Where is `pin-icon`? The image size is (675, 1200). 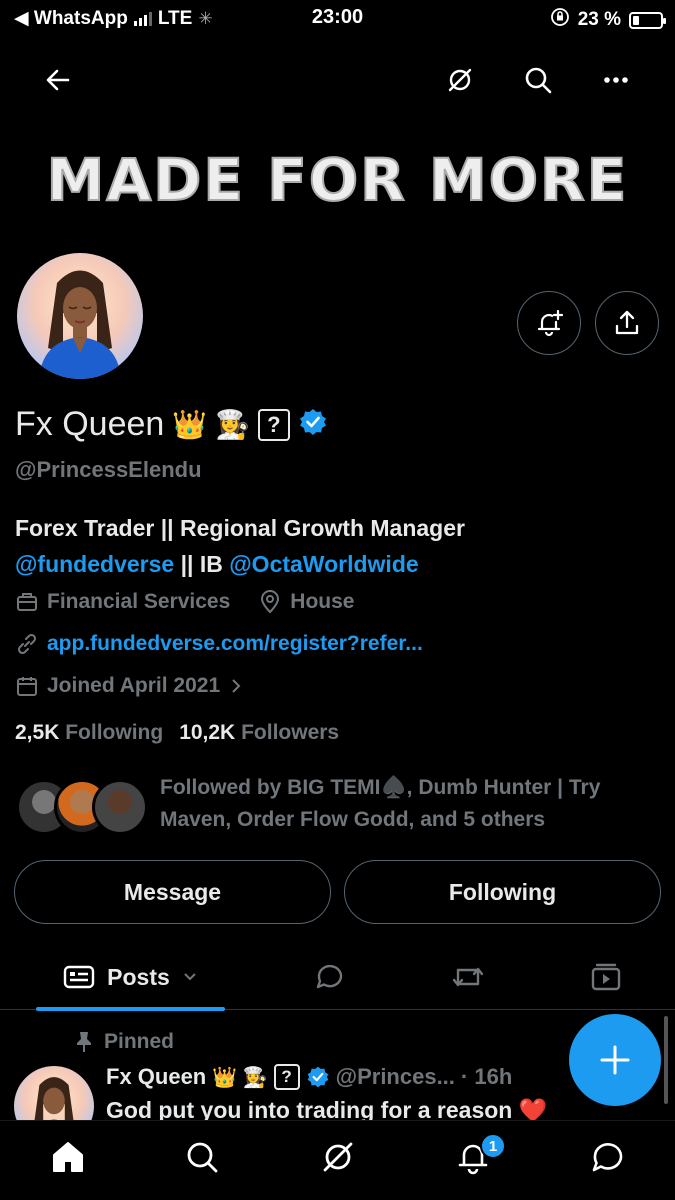
pin-icon is located at coordinates (84, 1042).